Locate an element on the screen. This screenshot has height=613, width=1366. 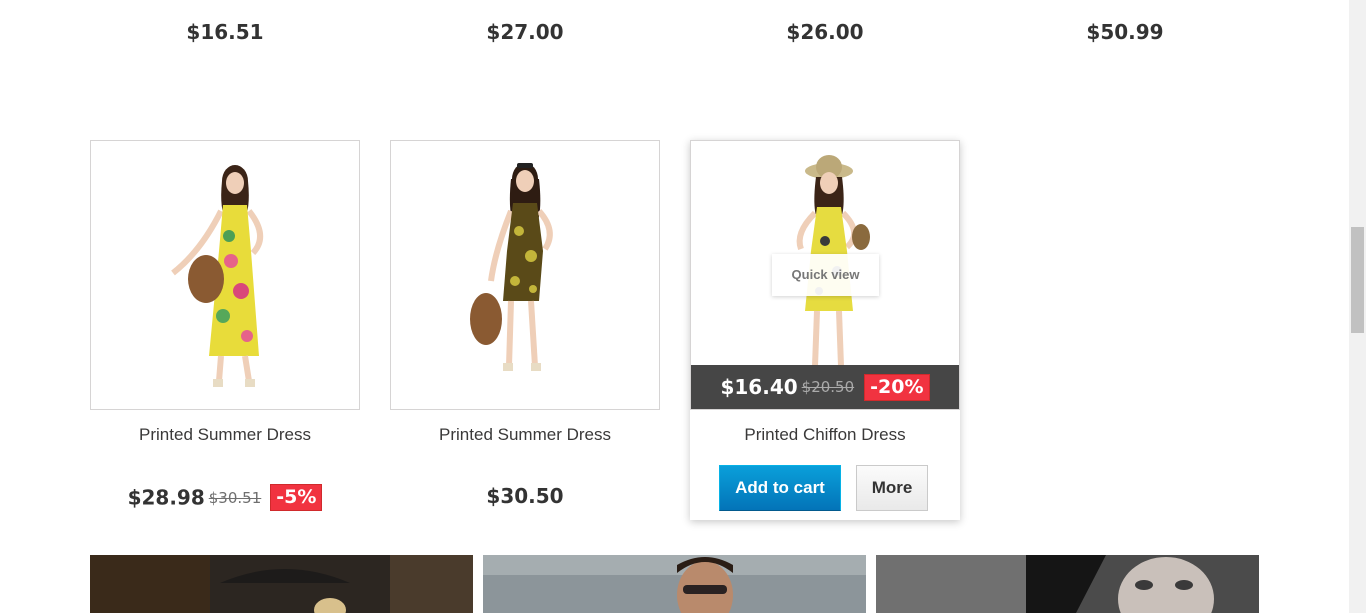
product-price: $50.99 is located at coordinates (1125, 32).